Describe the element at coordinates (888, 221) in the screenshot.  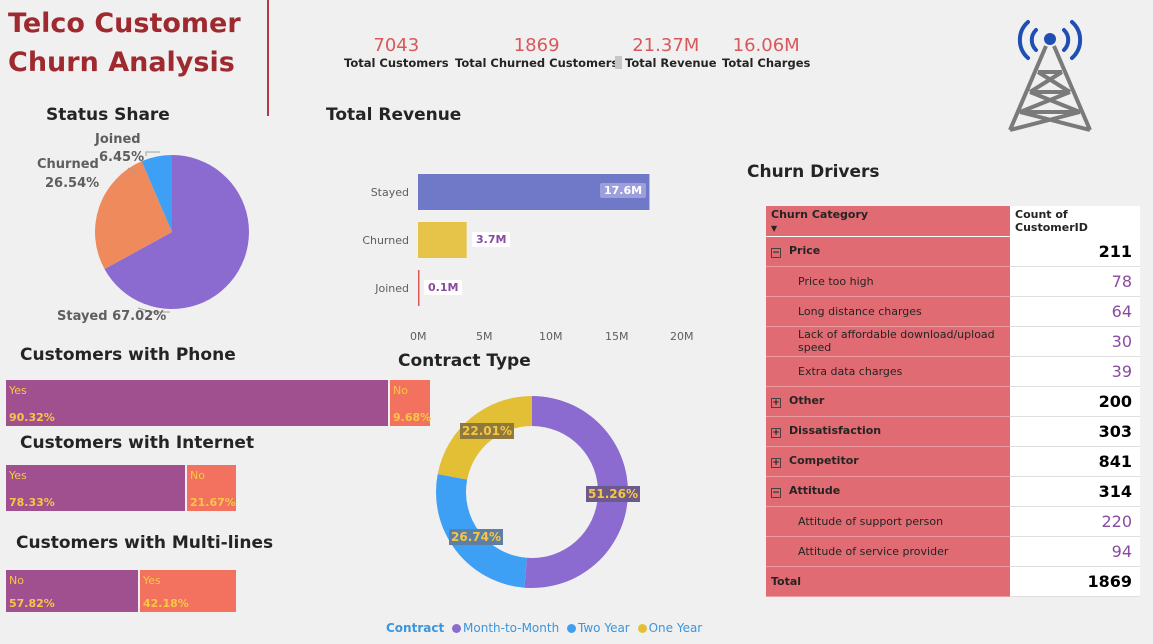
I see `column-header-category: Churn Category ▼` at that location.